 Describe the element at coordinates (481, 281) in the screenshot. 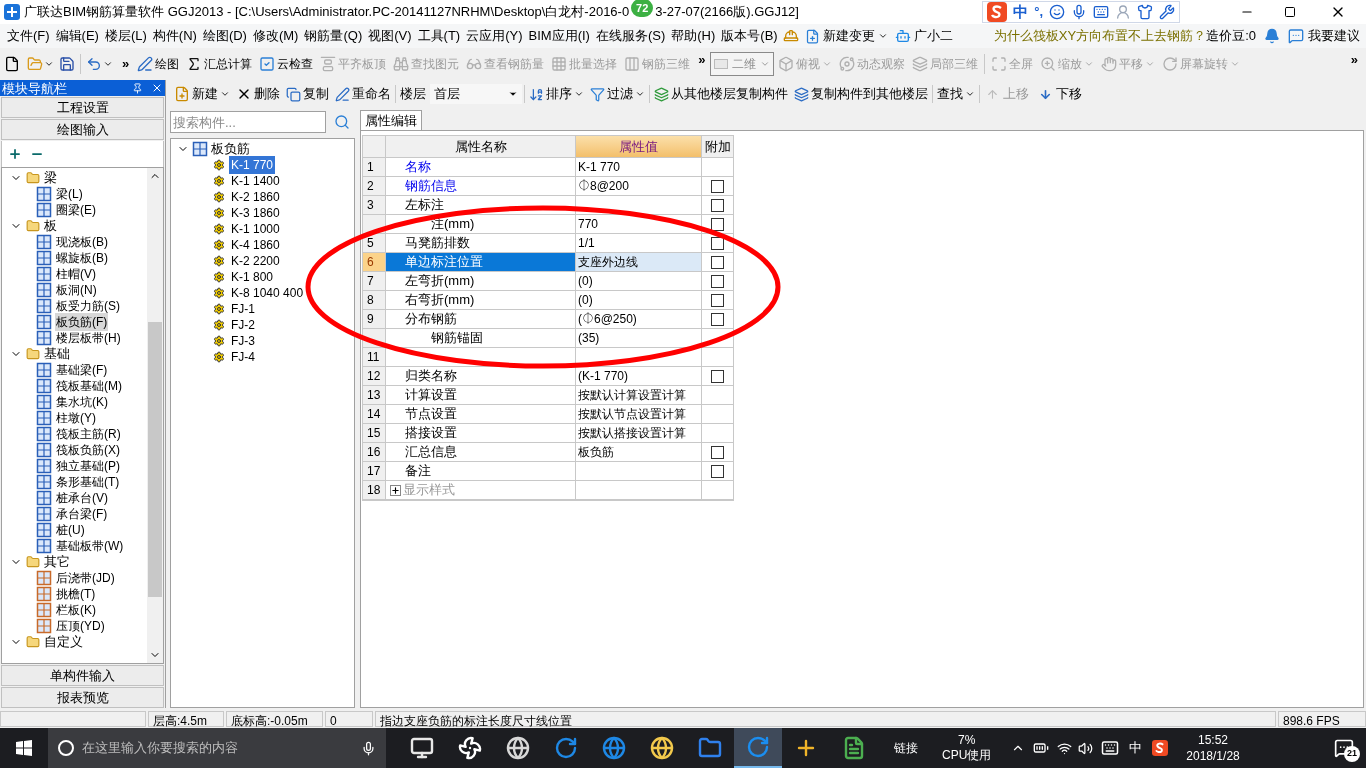

I see `property-name: 左弯折(mm)` at that location.